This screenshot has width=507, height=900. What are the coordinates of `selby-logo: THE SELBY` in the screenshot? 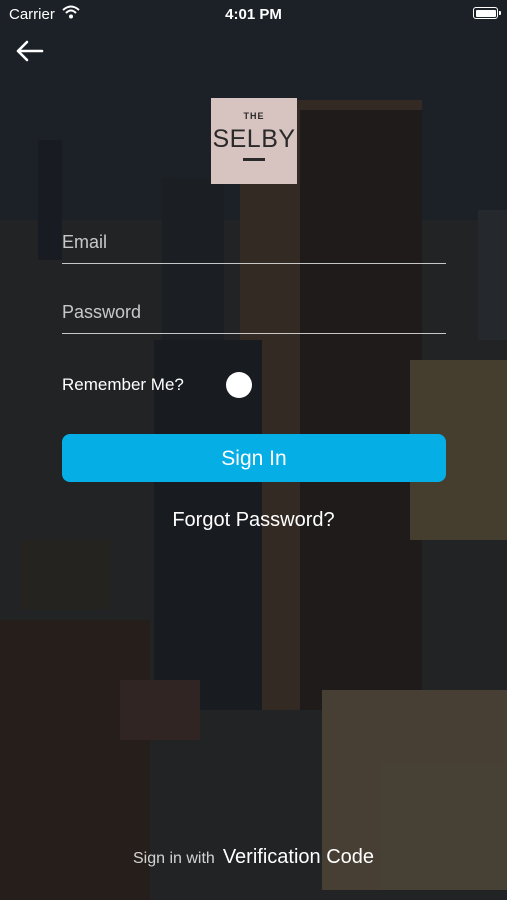 It's located at (254, 141).